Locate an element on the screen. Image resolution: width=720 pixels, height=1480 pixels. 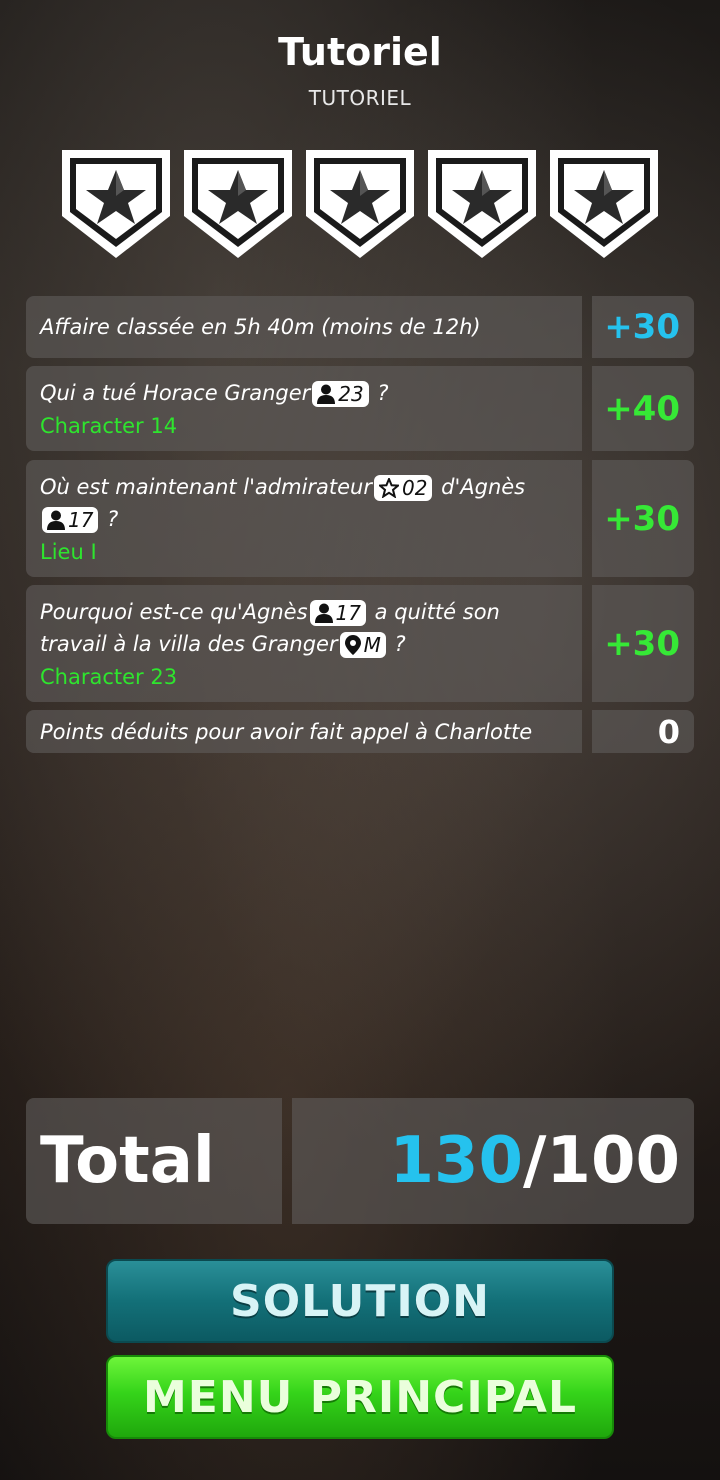
total-panel: Total 130/100 is located at coordinates (360, 1161).